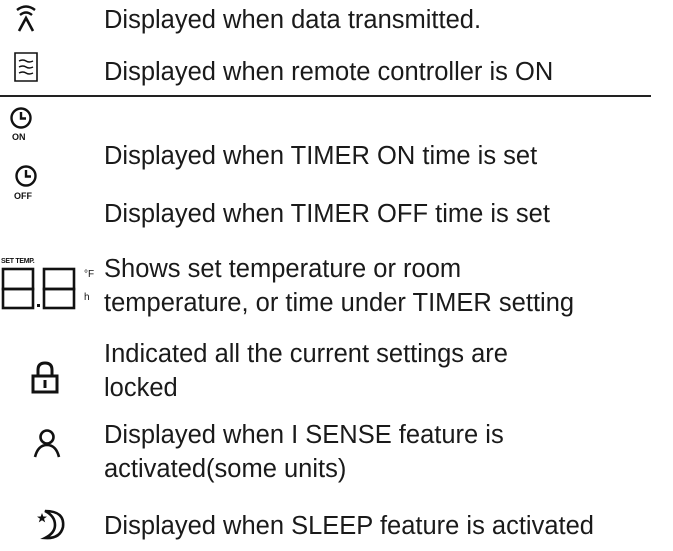  What do you see at coordinates (45, 379) in the screenshot?
I see `lock-icon` at bounding box center [45, 379].